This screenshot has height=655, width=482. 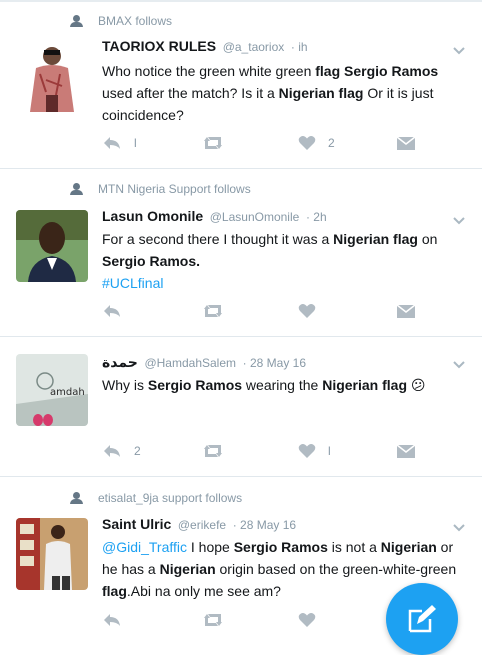 I want to click on social-context-text: MTN Nigeria Support follows, so click(x=174, y=189).